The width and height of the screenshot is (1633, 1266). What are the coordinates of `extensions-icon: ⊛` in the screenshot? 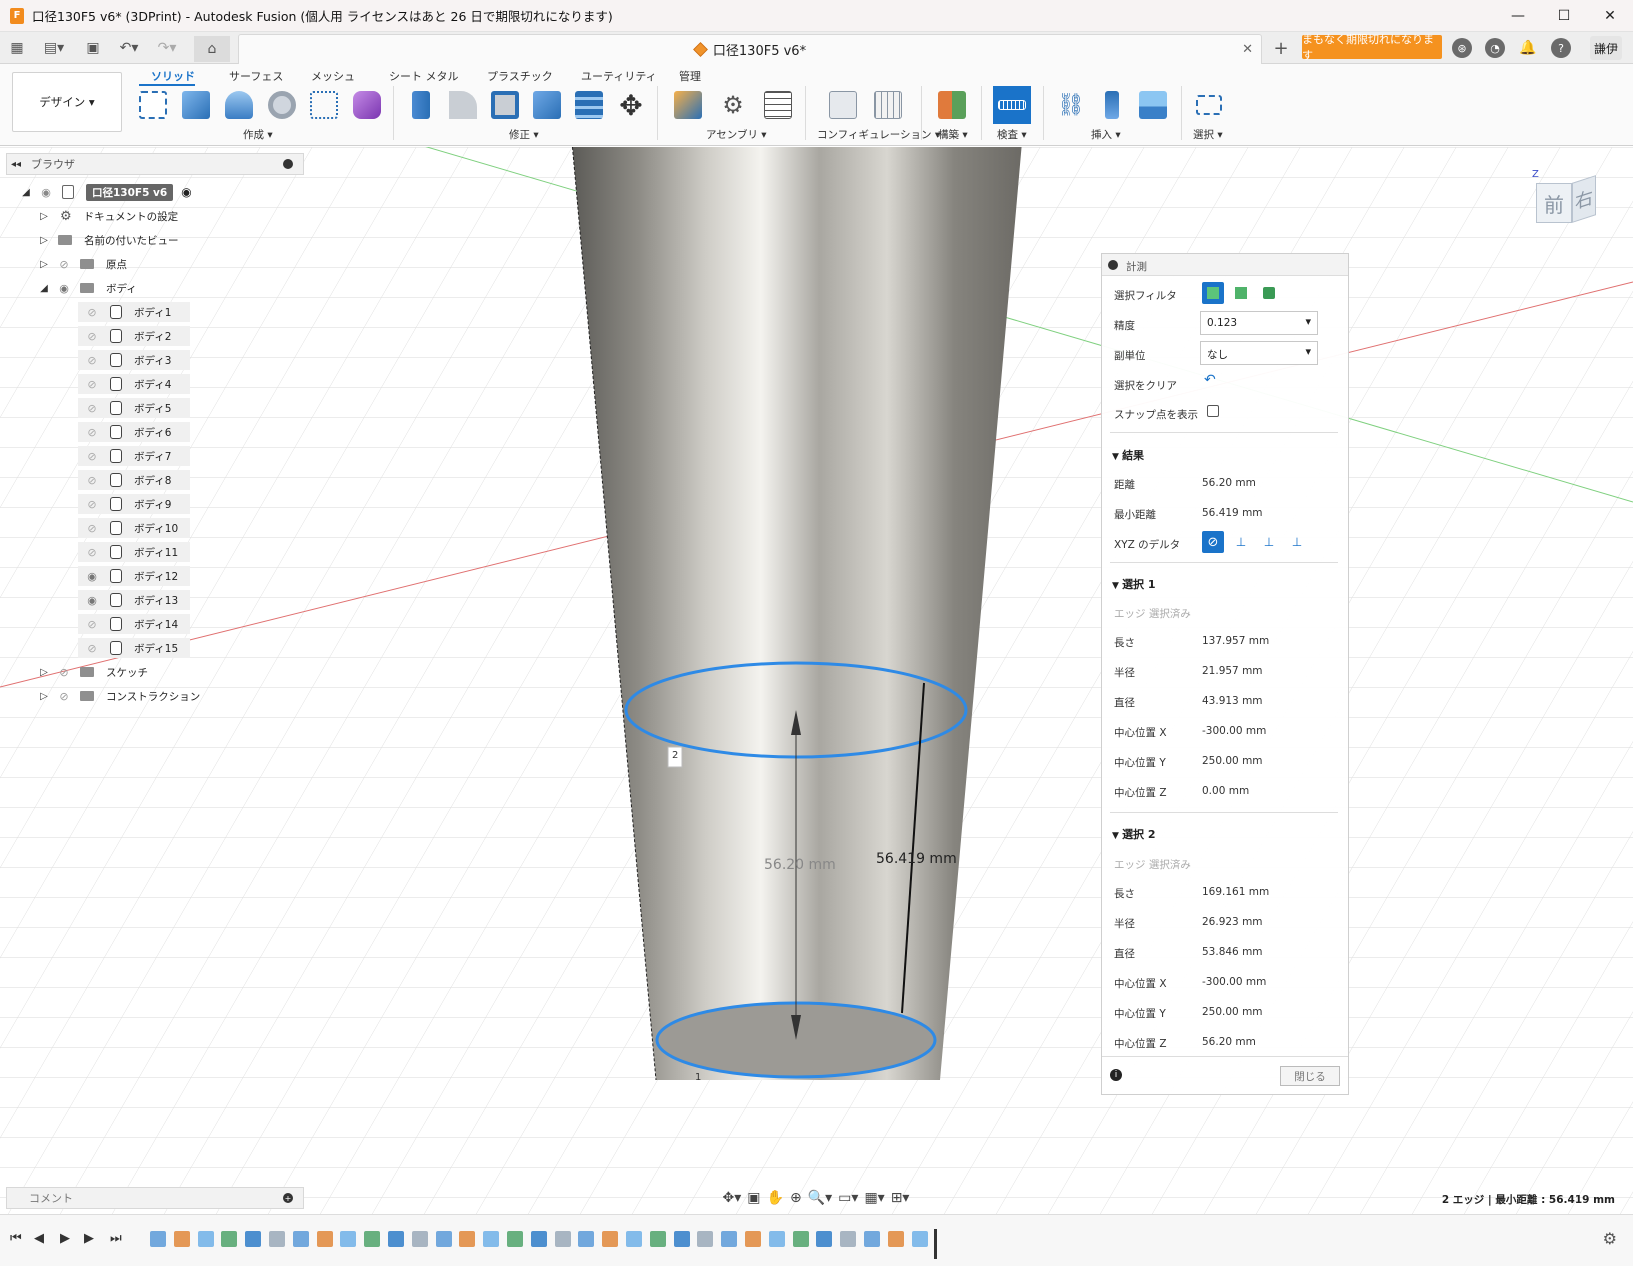 It's located at (1462, 48).